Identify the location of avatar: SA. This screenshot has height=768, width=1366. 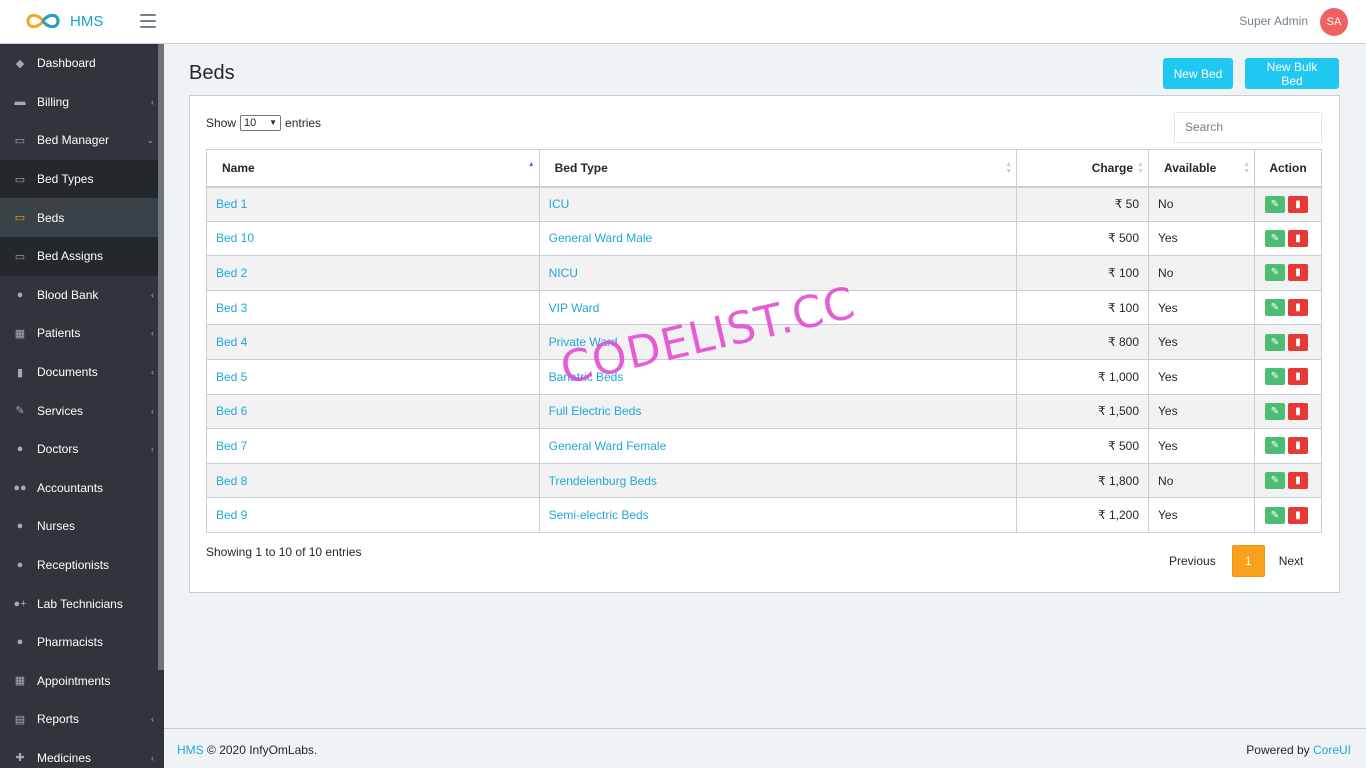
(1334, 22).